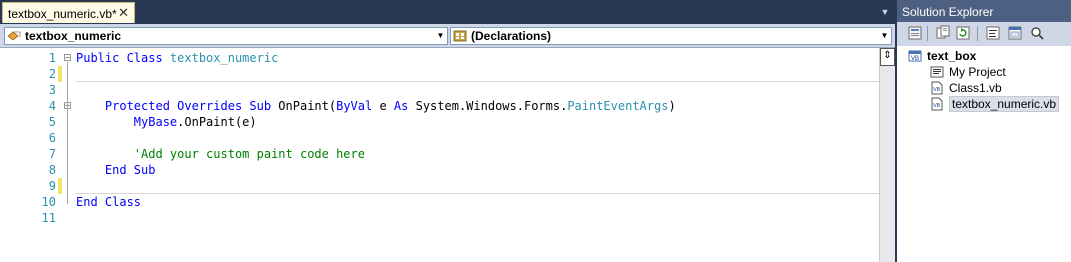  What do you see at coordinates (358, 106) in the screenshot?
I see `code-token: ByVal` at bounding box center [358, 106].